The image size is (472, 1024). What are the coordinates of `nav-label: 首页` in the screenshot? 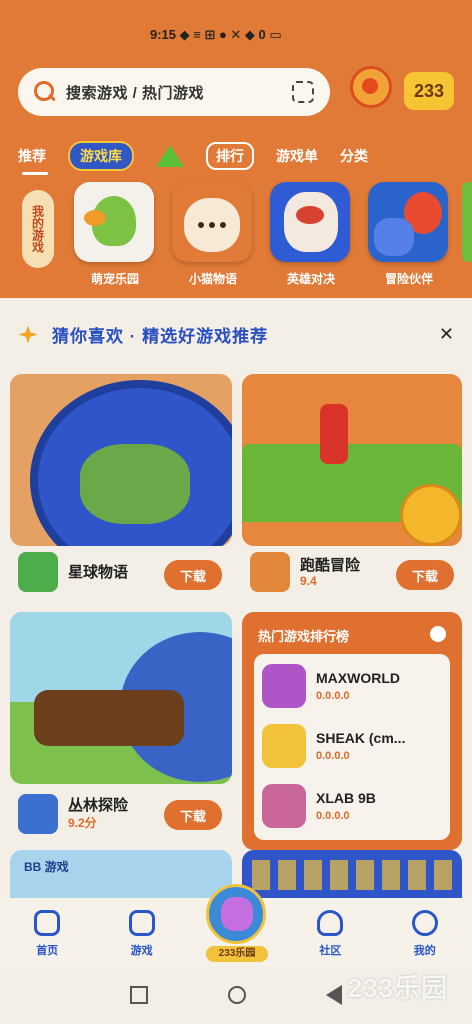 It's located at (47, 951).